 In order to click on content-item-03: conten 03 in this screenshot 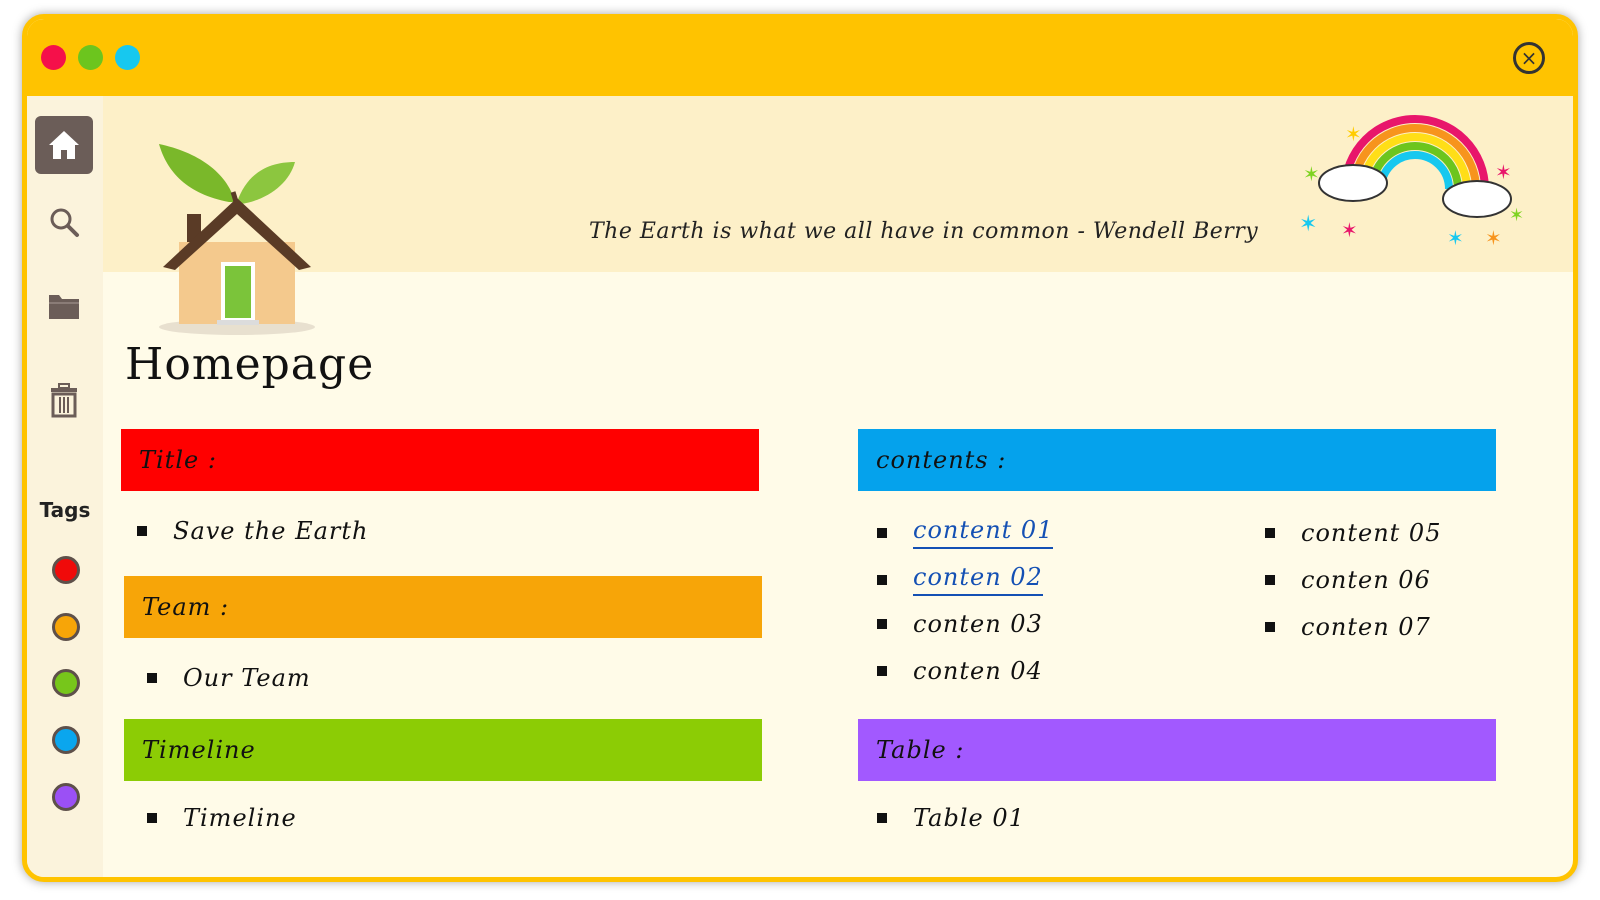, I will do `click(978, 624)`.